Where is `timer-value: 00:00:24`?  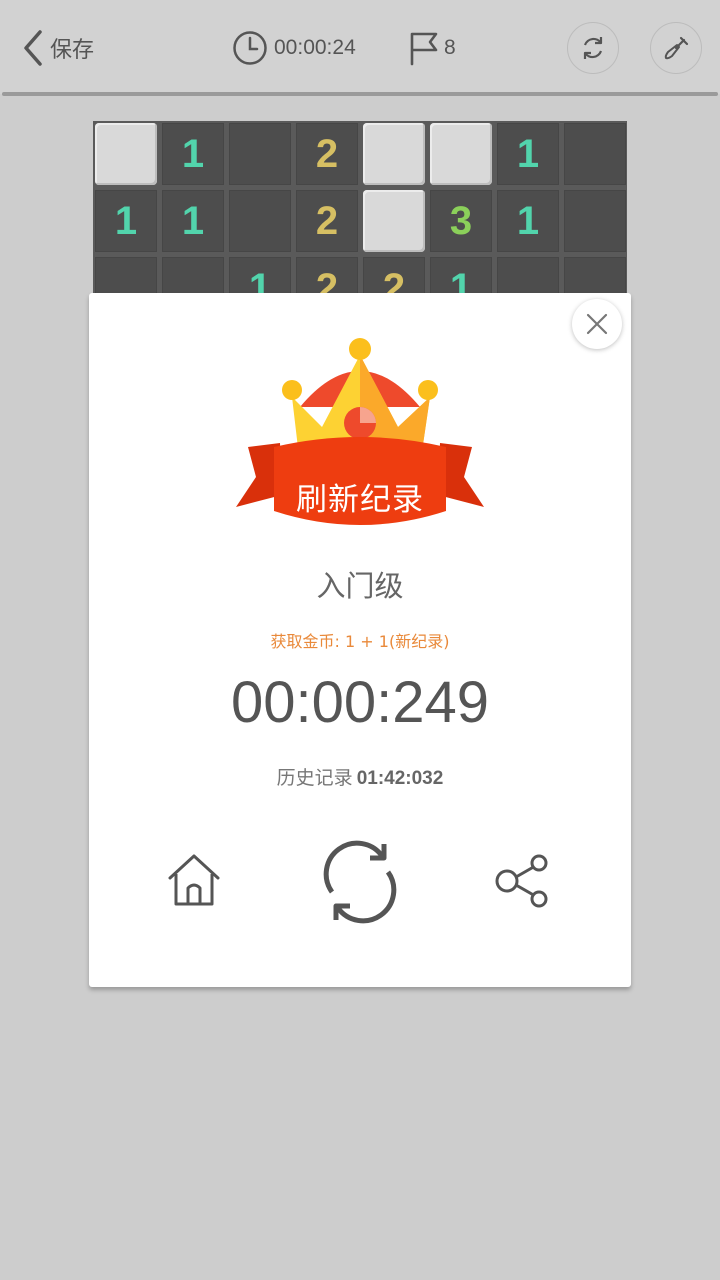 timer-value: 00:00:24 is located at coordinates (315, 47).